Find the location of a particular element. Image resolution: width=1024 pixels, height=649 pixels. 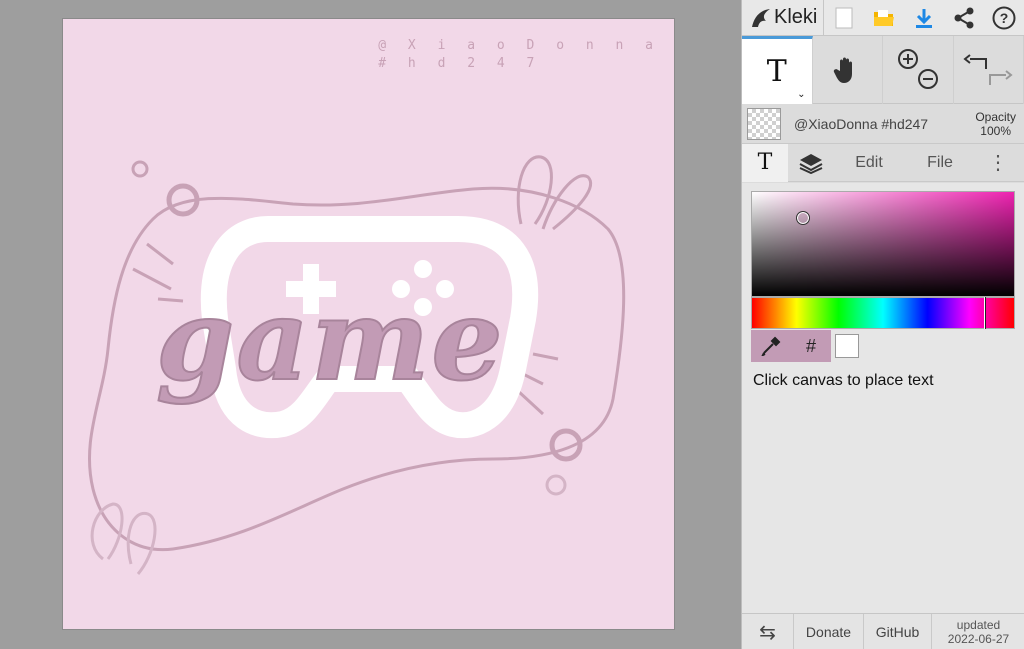

watermark-tag: # h d 2 4 7 is located at coordinates (460, 63).